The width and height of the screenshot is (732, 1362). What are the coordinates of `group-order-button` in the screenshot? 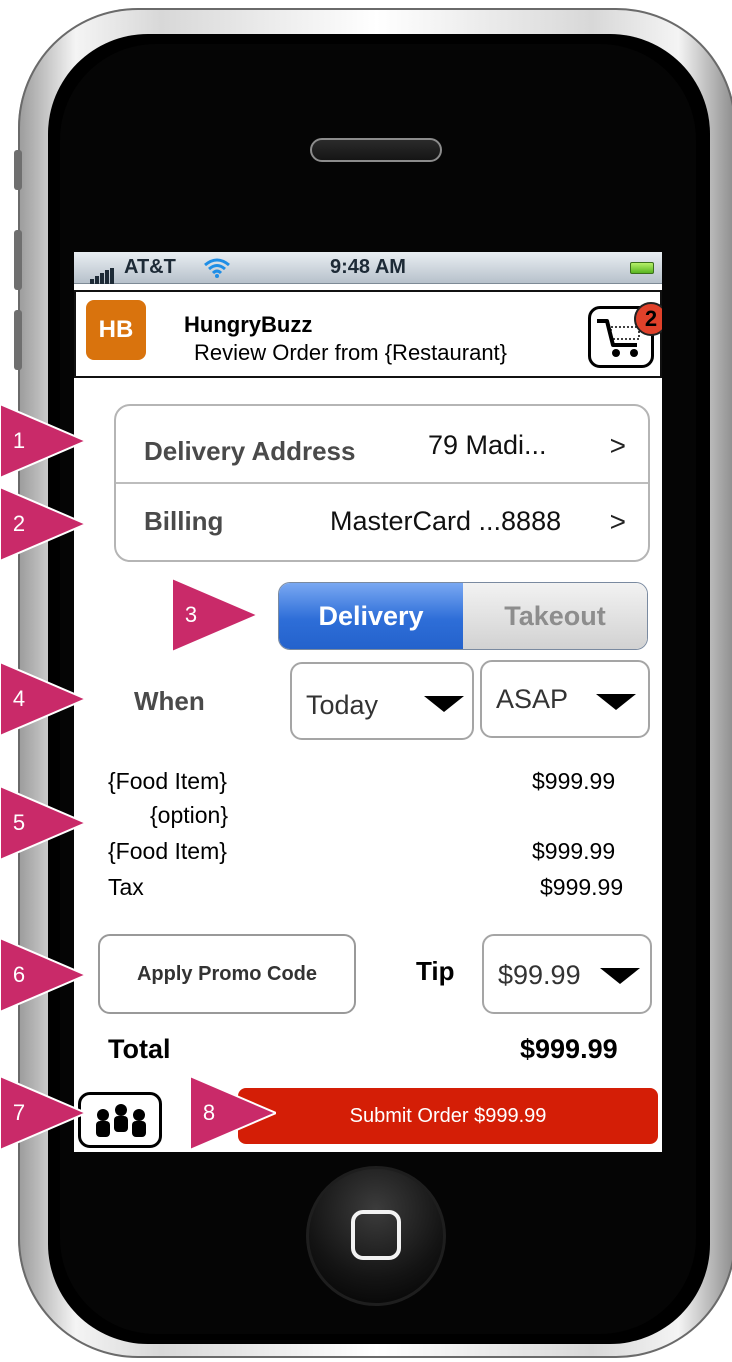 It's located at (120, 1120).